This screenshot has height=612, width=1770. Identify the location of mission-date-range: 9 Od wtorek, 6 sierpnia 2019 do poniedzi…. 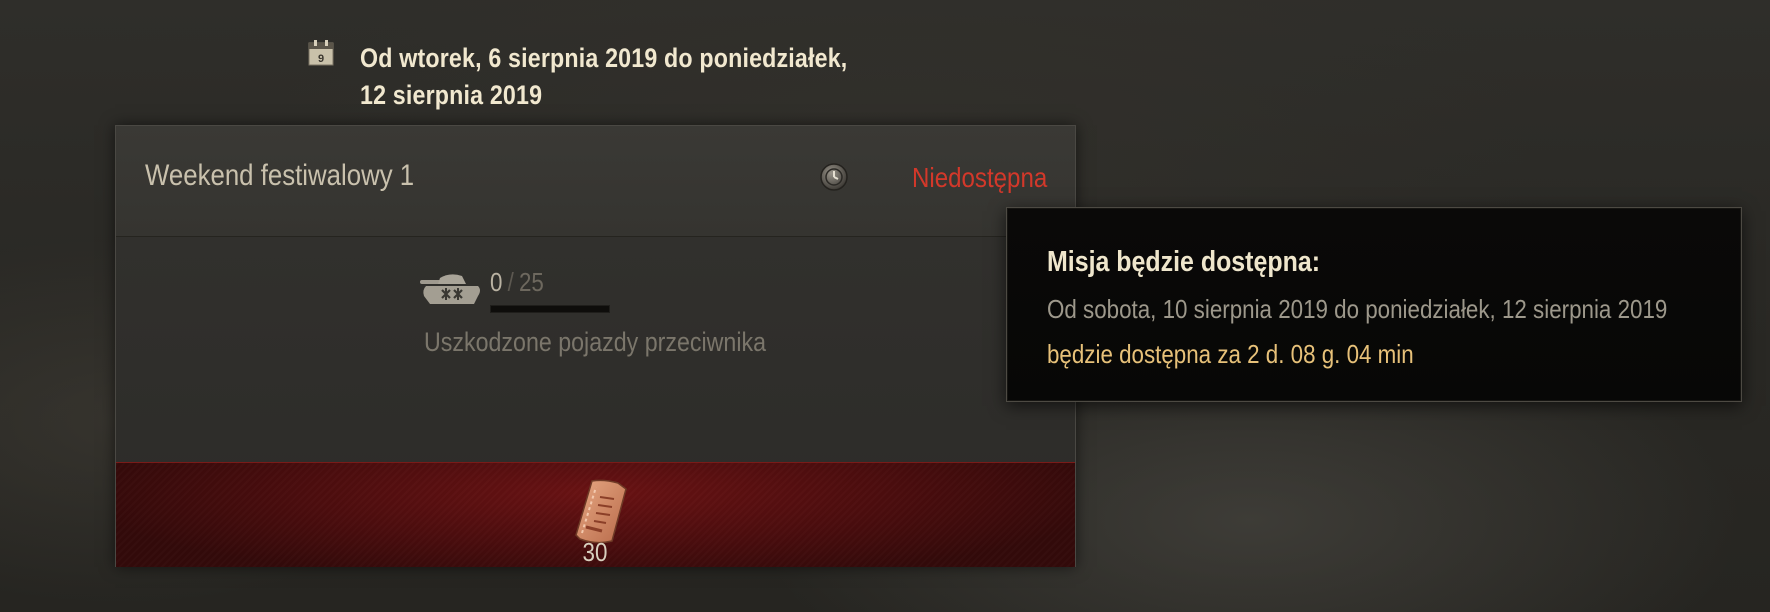
(628, 78).